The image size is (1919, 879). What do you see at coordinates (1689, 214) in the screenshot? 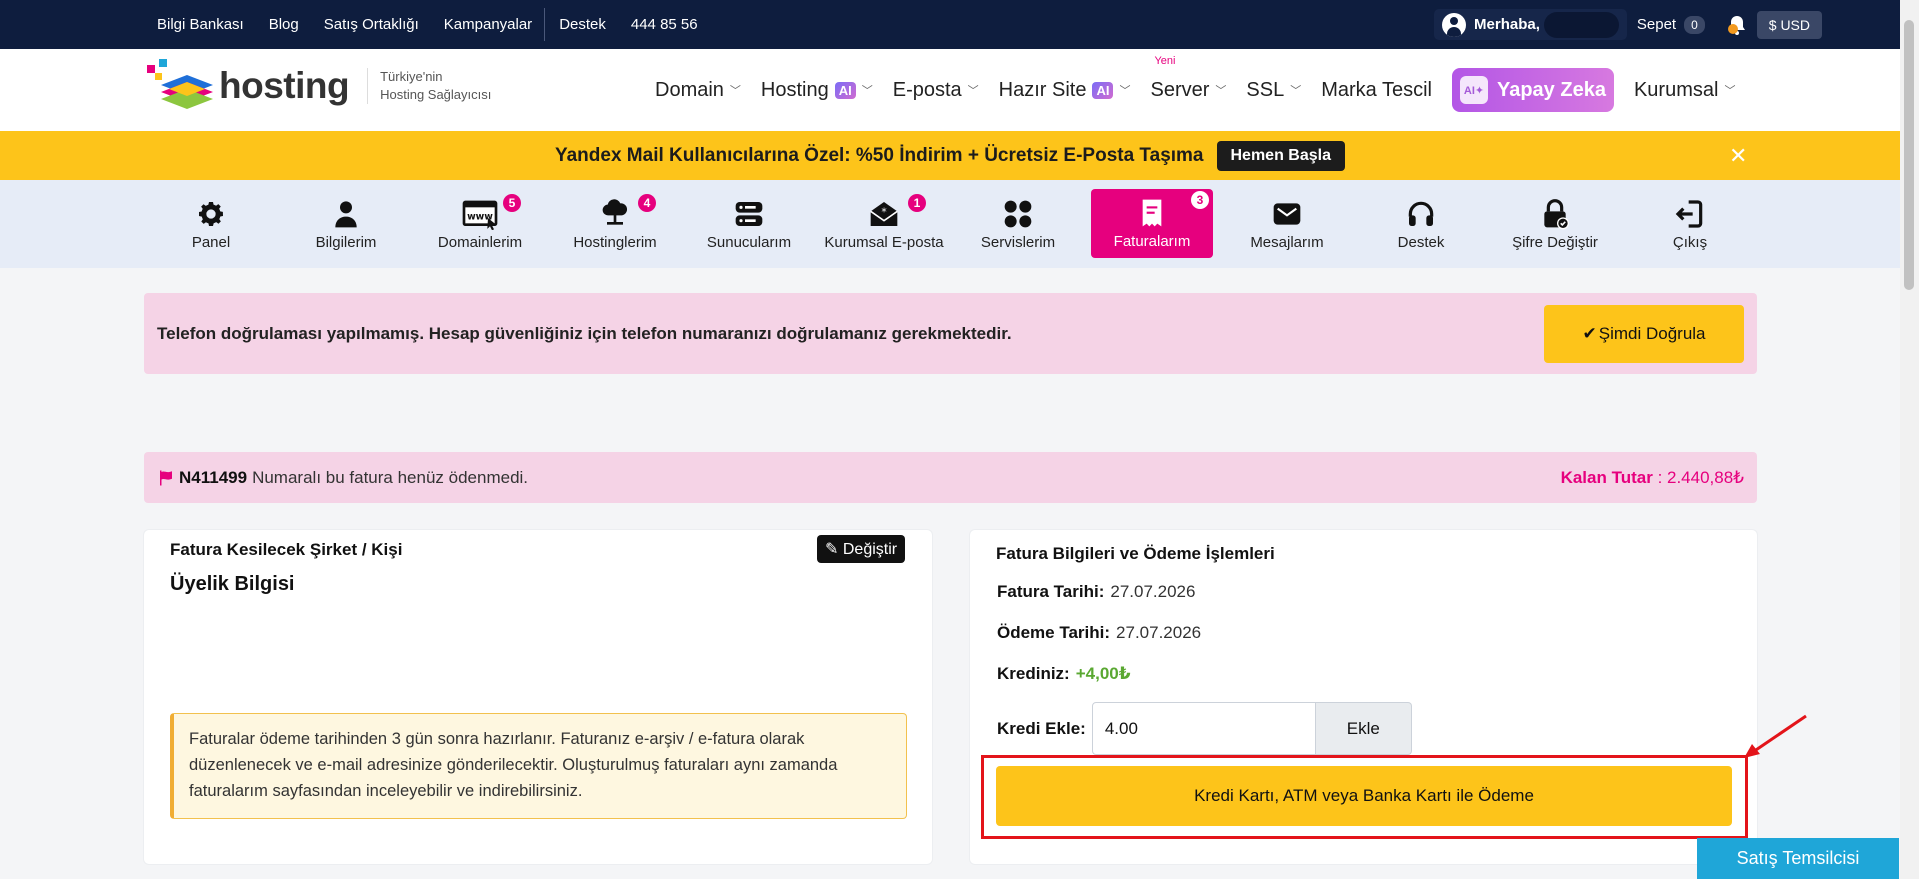
I see `logout-icon` at bounding box center [1689, 214].